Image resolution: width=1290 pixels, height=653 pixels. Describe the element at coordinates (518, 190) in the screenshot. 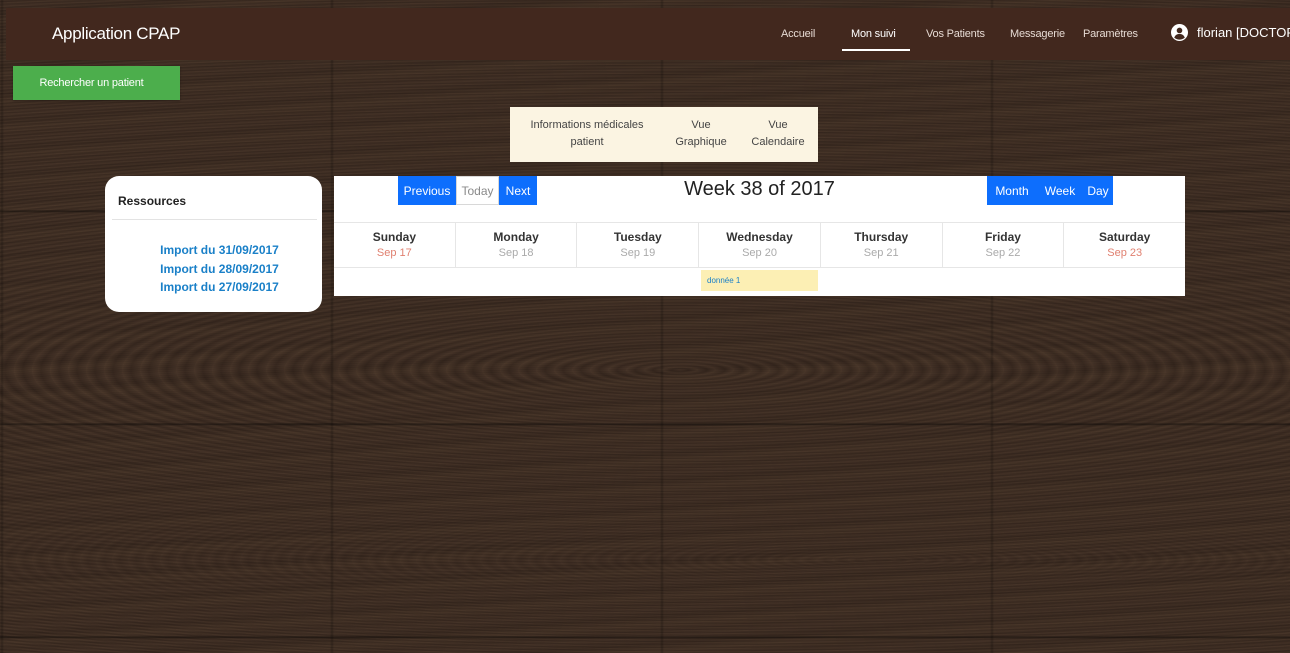

I see `next-button: Next` at that location.